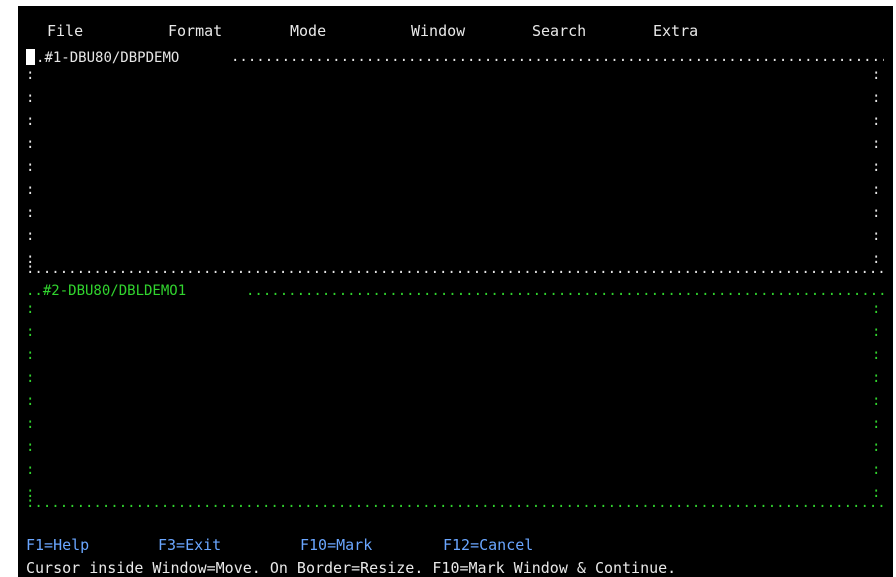 The image size is (896, 577). I want to click on window-2-title-bar: ..#2-DBU80/DBLDEMO1, so click(106, 291).